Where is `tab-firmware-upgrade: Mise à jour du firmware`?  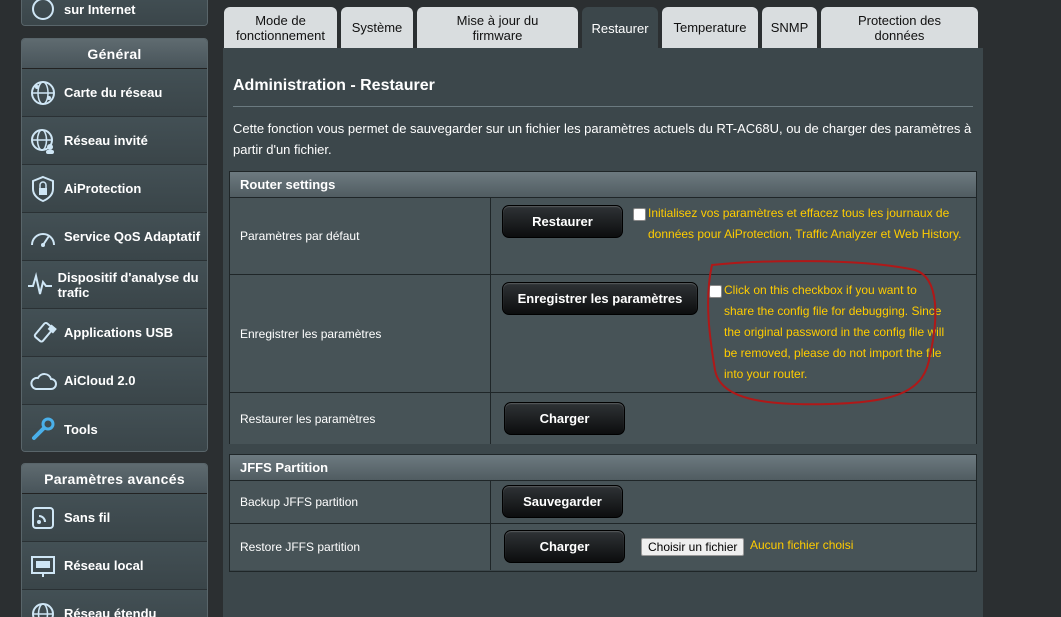 tab-firmware-upgrade: Mise à jour du firmware is located at coordinates (497, 27).